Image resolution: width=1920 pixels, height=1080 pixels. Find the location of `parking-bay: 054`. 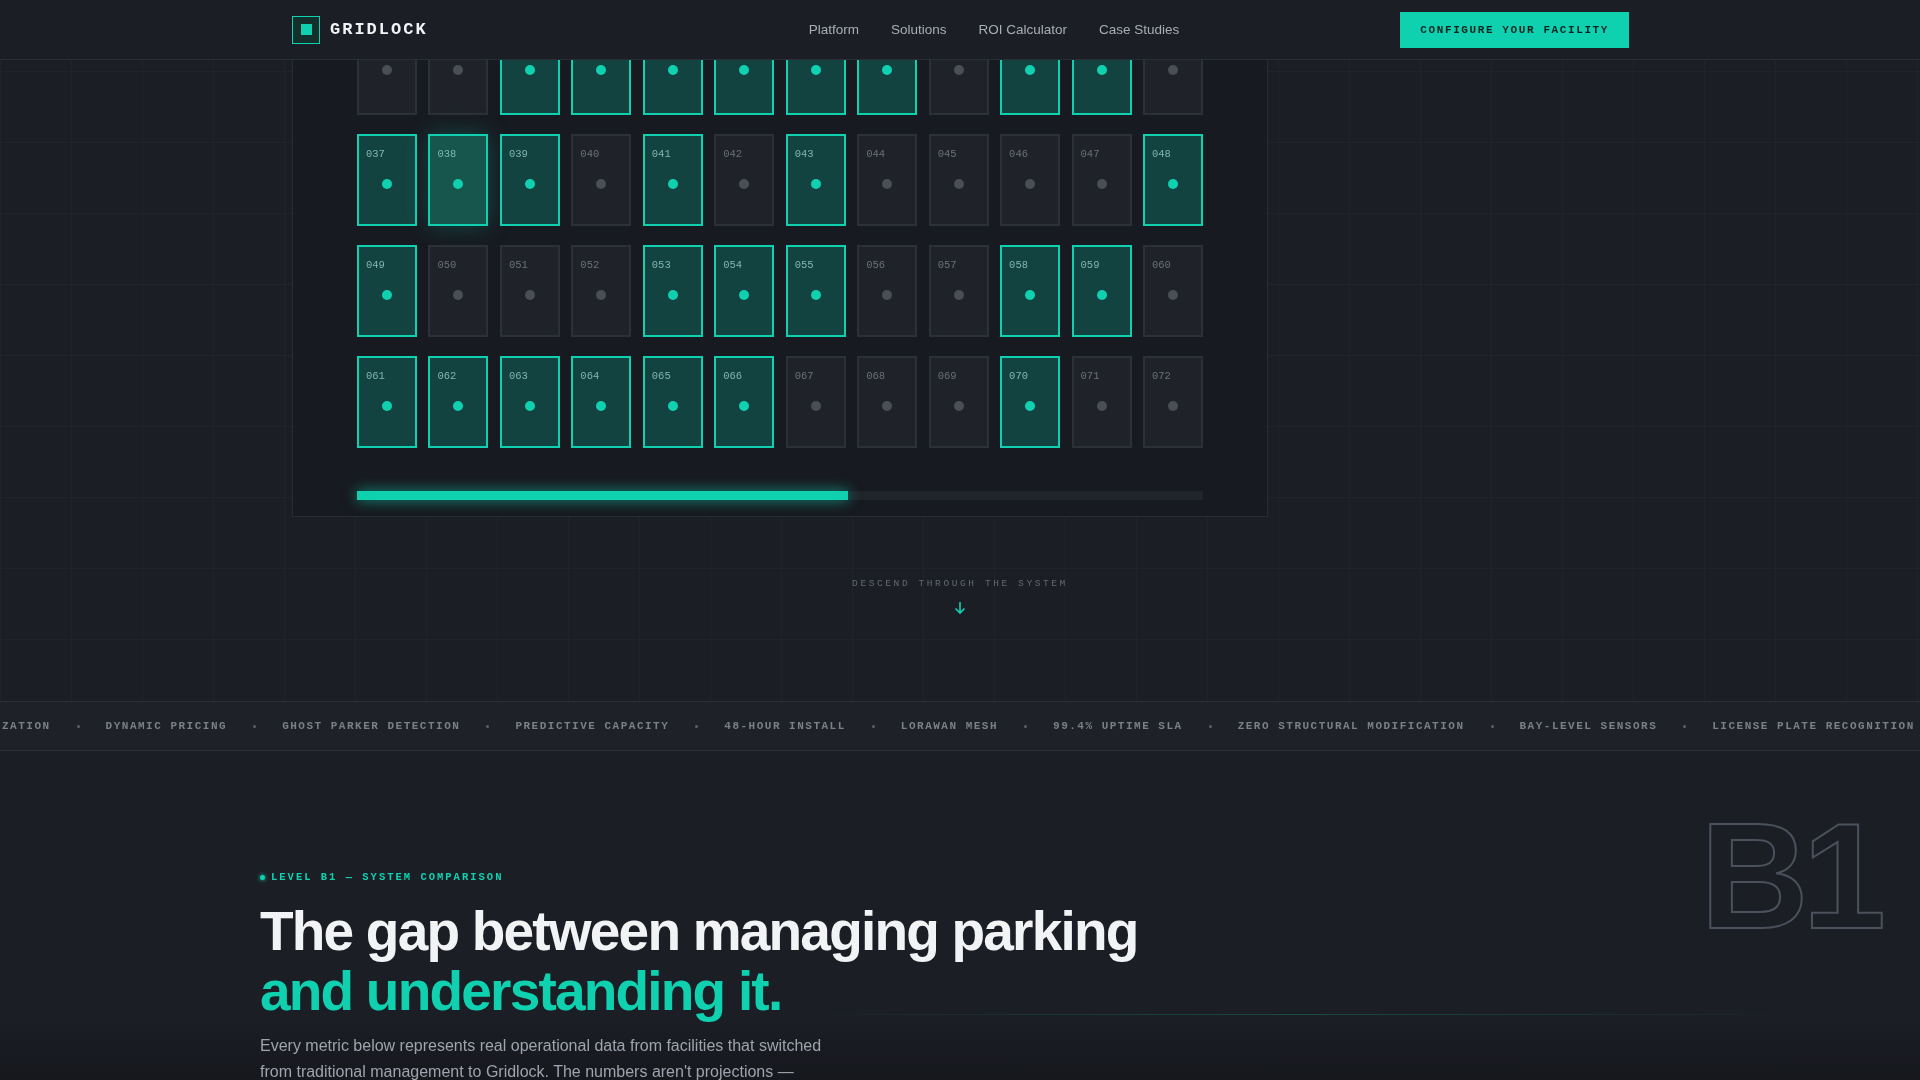

parking-bay: 054 is located at coordinates (744, 291).